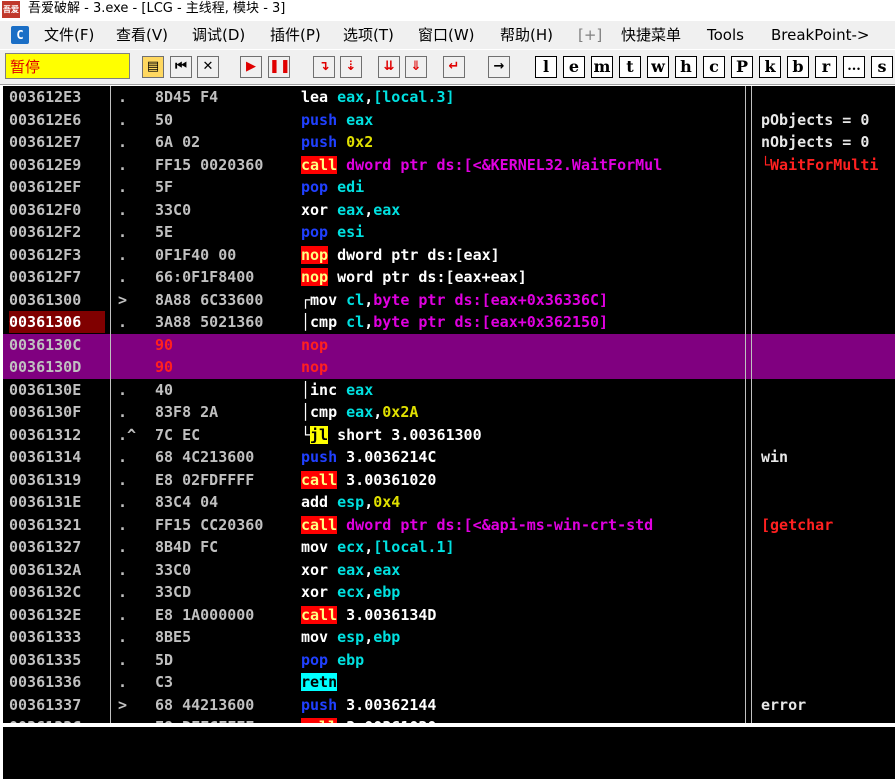 The height and width of the screenshot is (779, 895). Describe the element at coordinates (416, 67) in the screenshot. I see `trace-over-icon: ⇓` at that location.